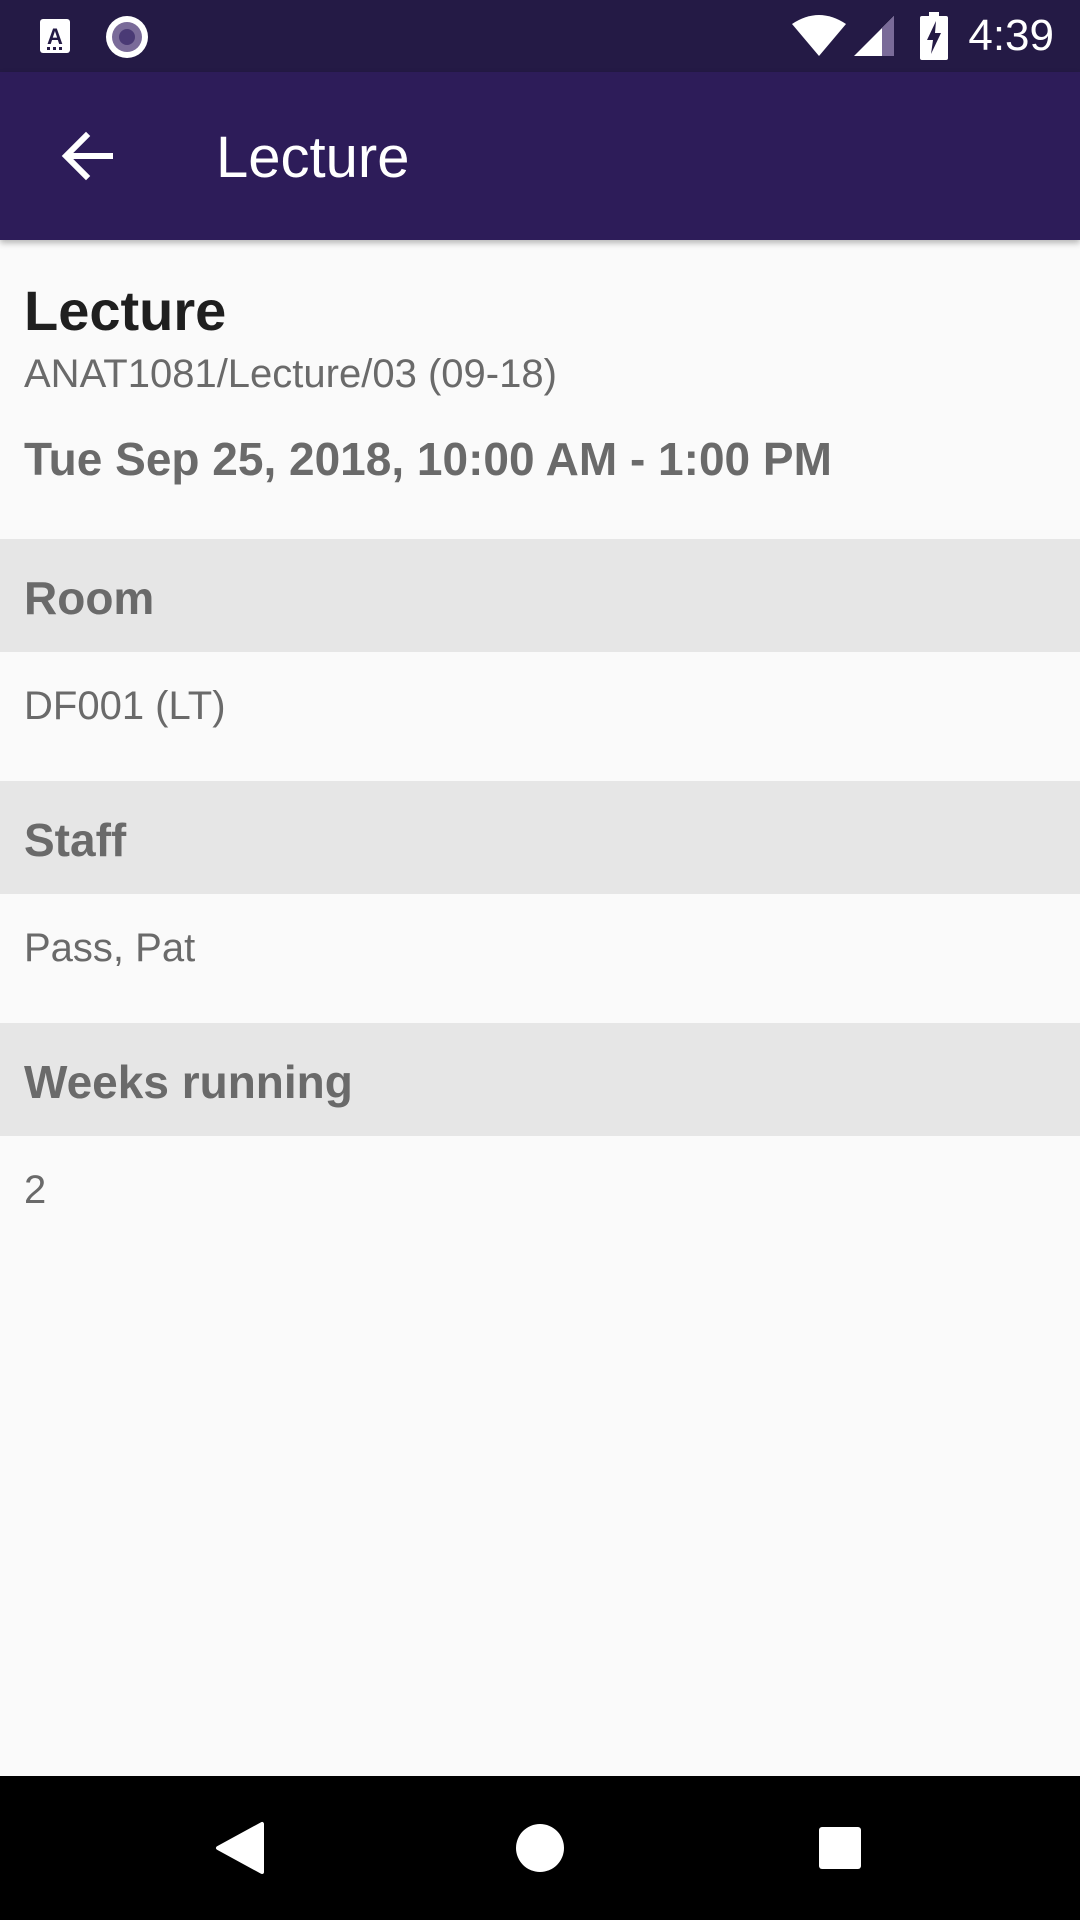  I want to click on event-code: ANAT1081/Lecture/03 (09-18), so click(290, 374).